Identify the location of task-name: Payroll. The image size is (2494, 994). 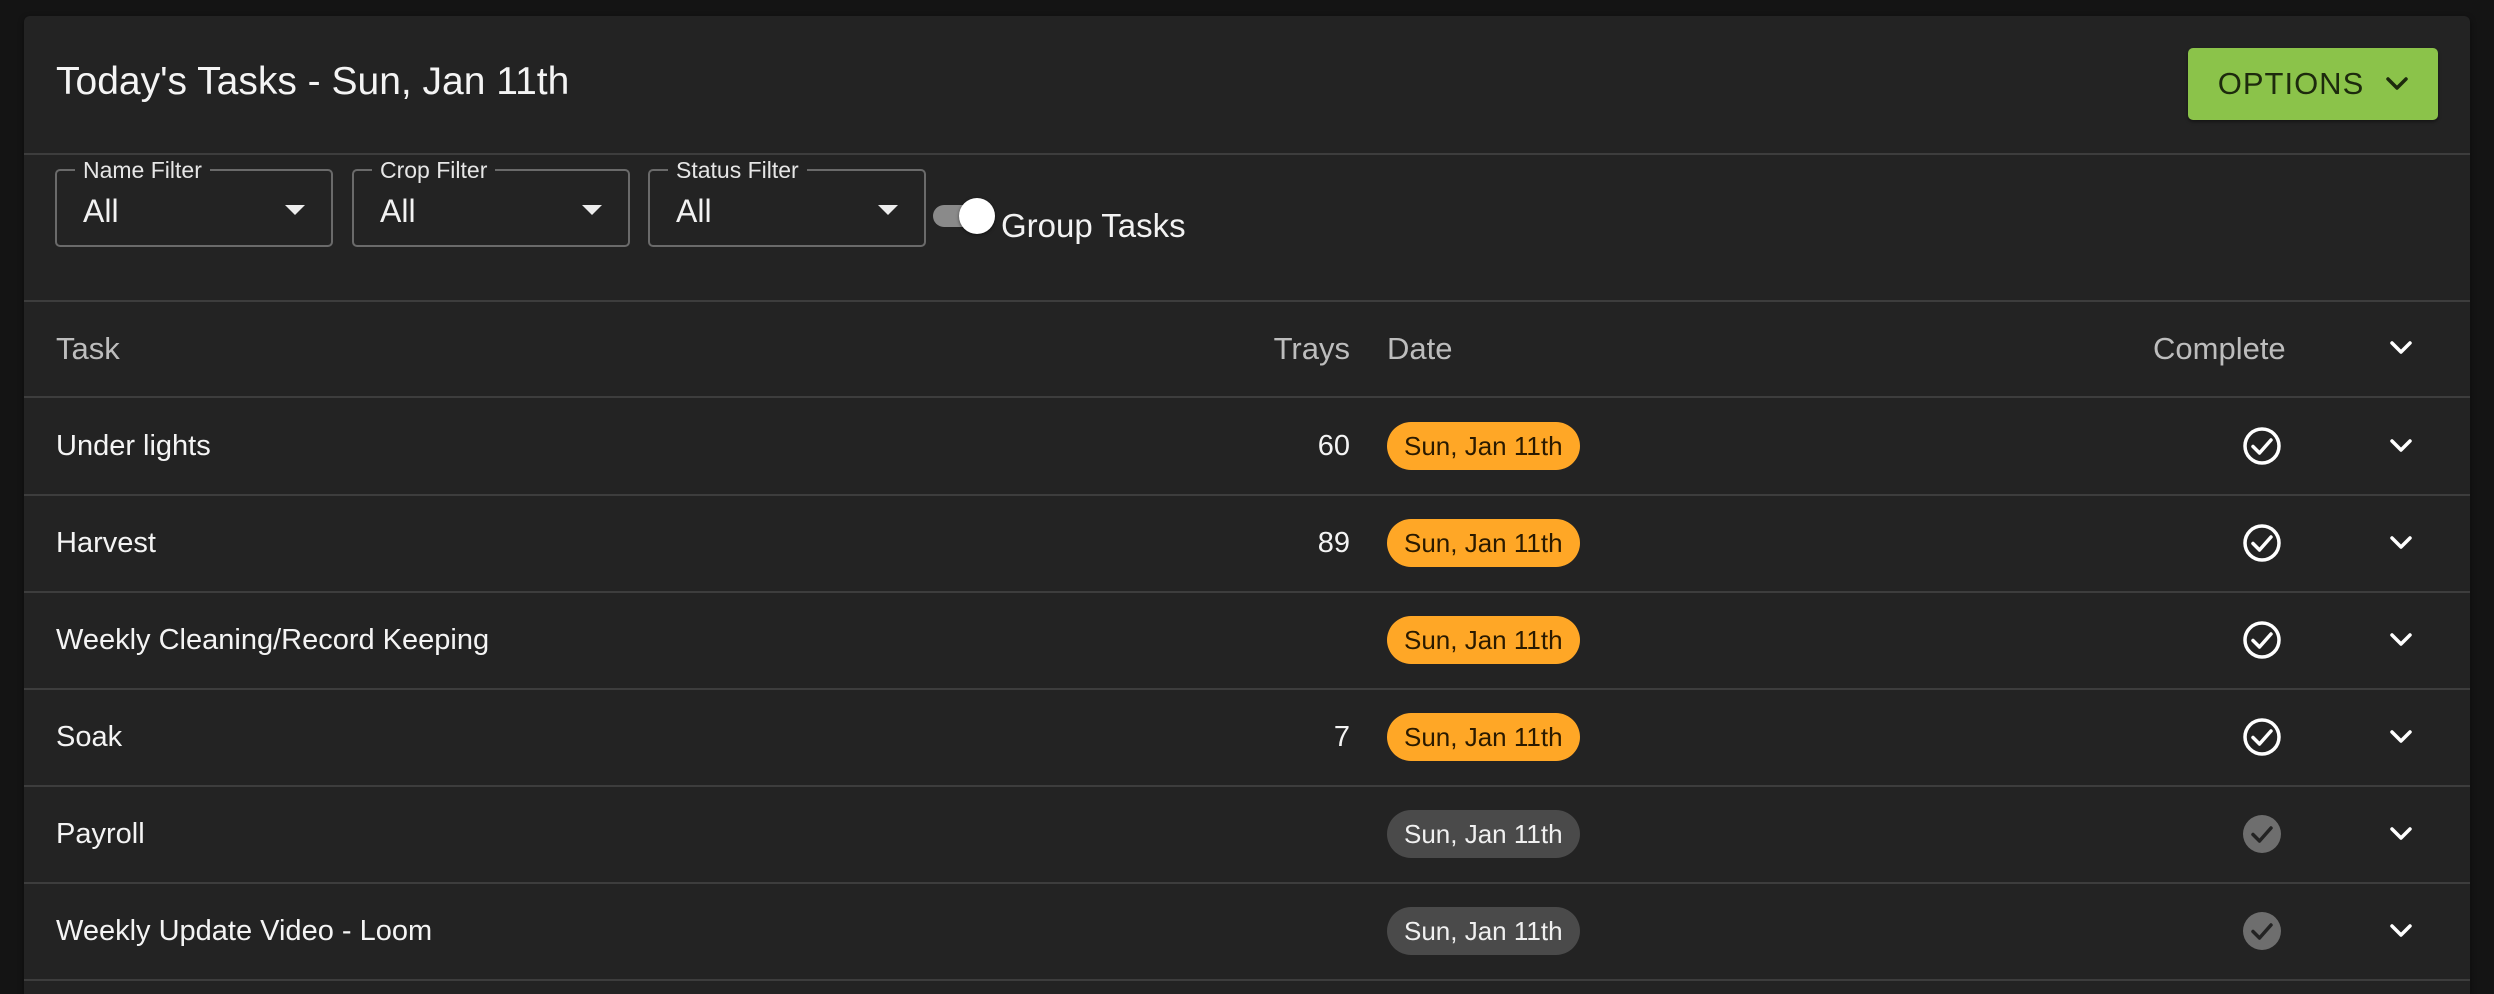
(100, 834).